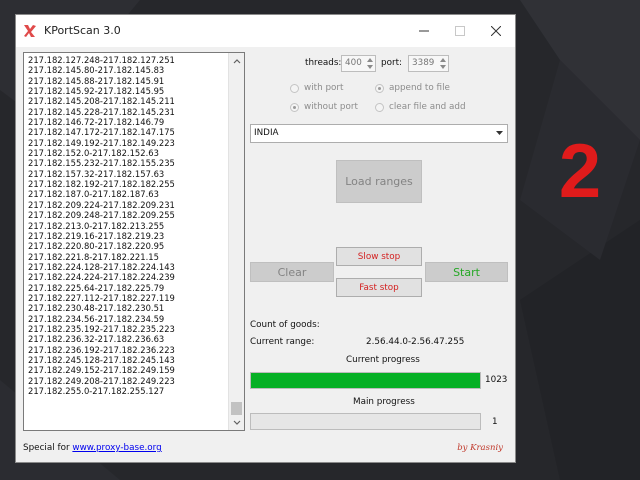  What do you see at coordinates (419, 88) in the screenshot?
I see `append-to-file-label: append to file` at bounding box center [419, 88].